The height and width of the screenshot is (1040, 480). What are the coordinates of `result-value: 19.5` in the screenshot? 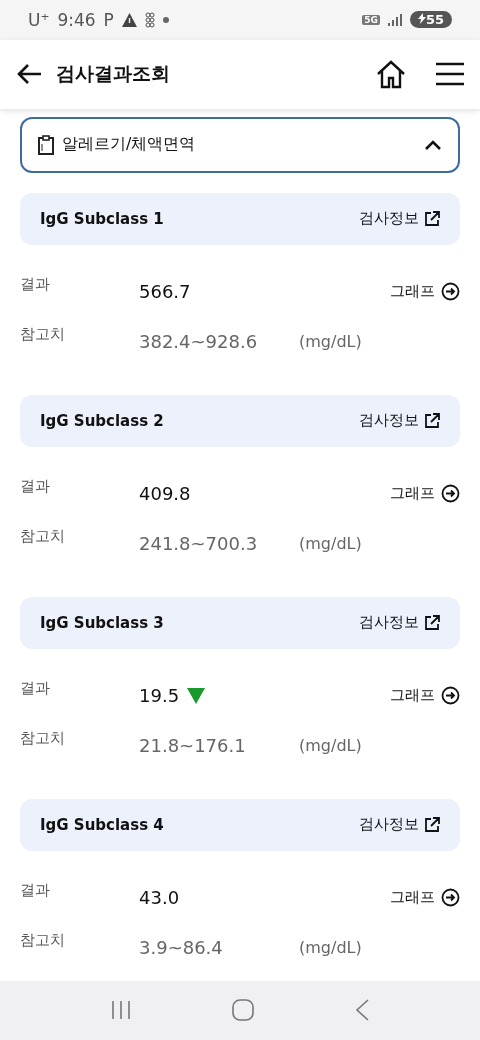 It's located at (159, 696).